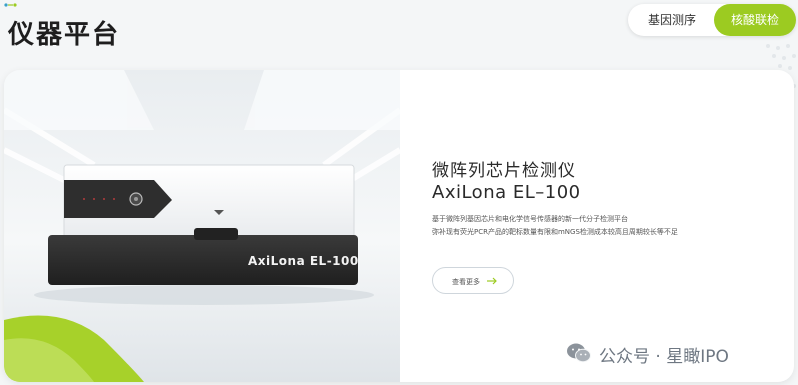 Image resolution: width=798 pixels, height=385 pixels. What do you see at coordinates (672, 20) in the screenshot?
I see `tab-gene-sequencing: 基因测序` at bounding box center [672, 20].